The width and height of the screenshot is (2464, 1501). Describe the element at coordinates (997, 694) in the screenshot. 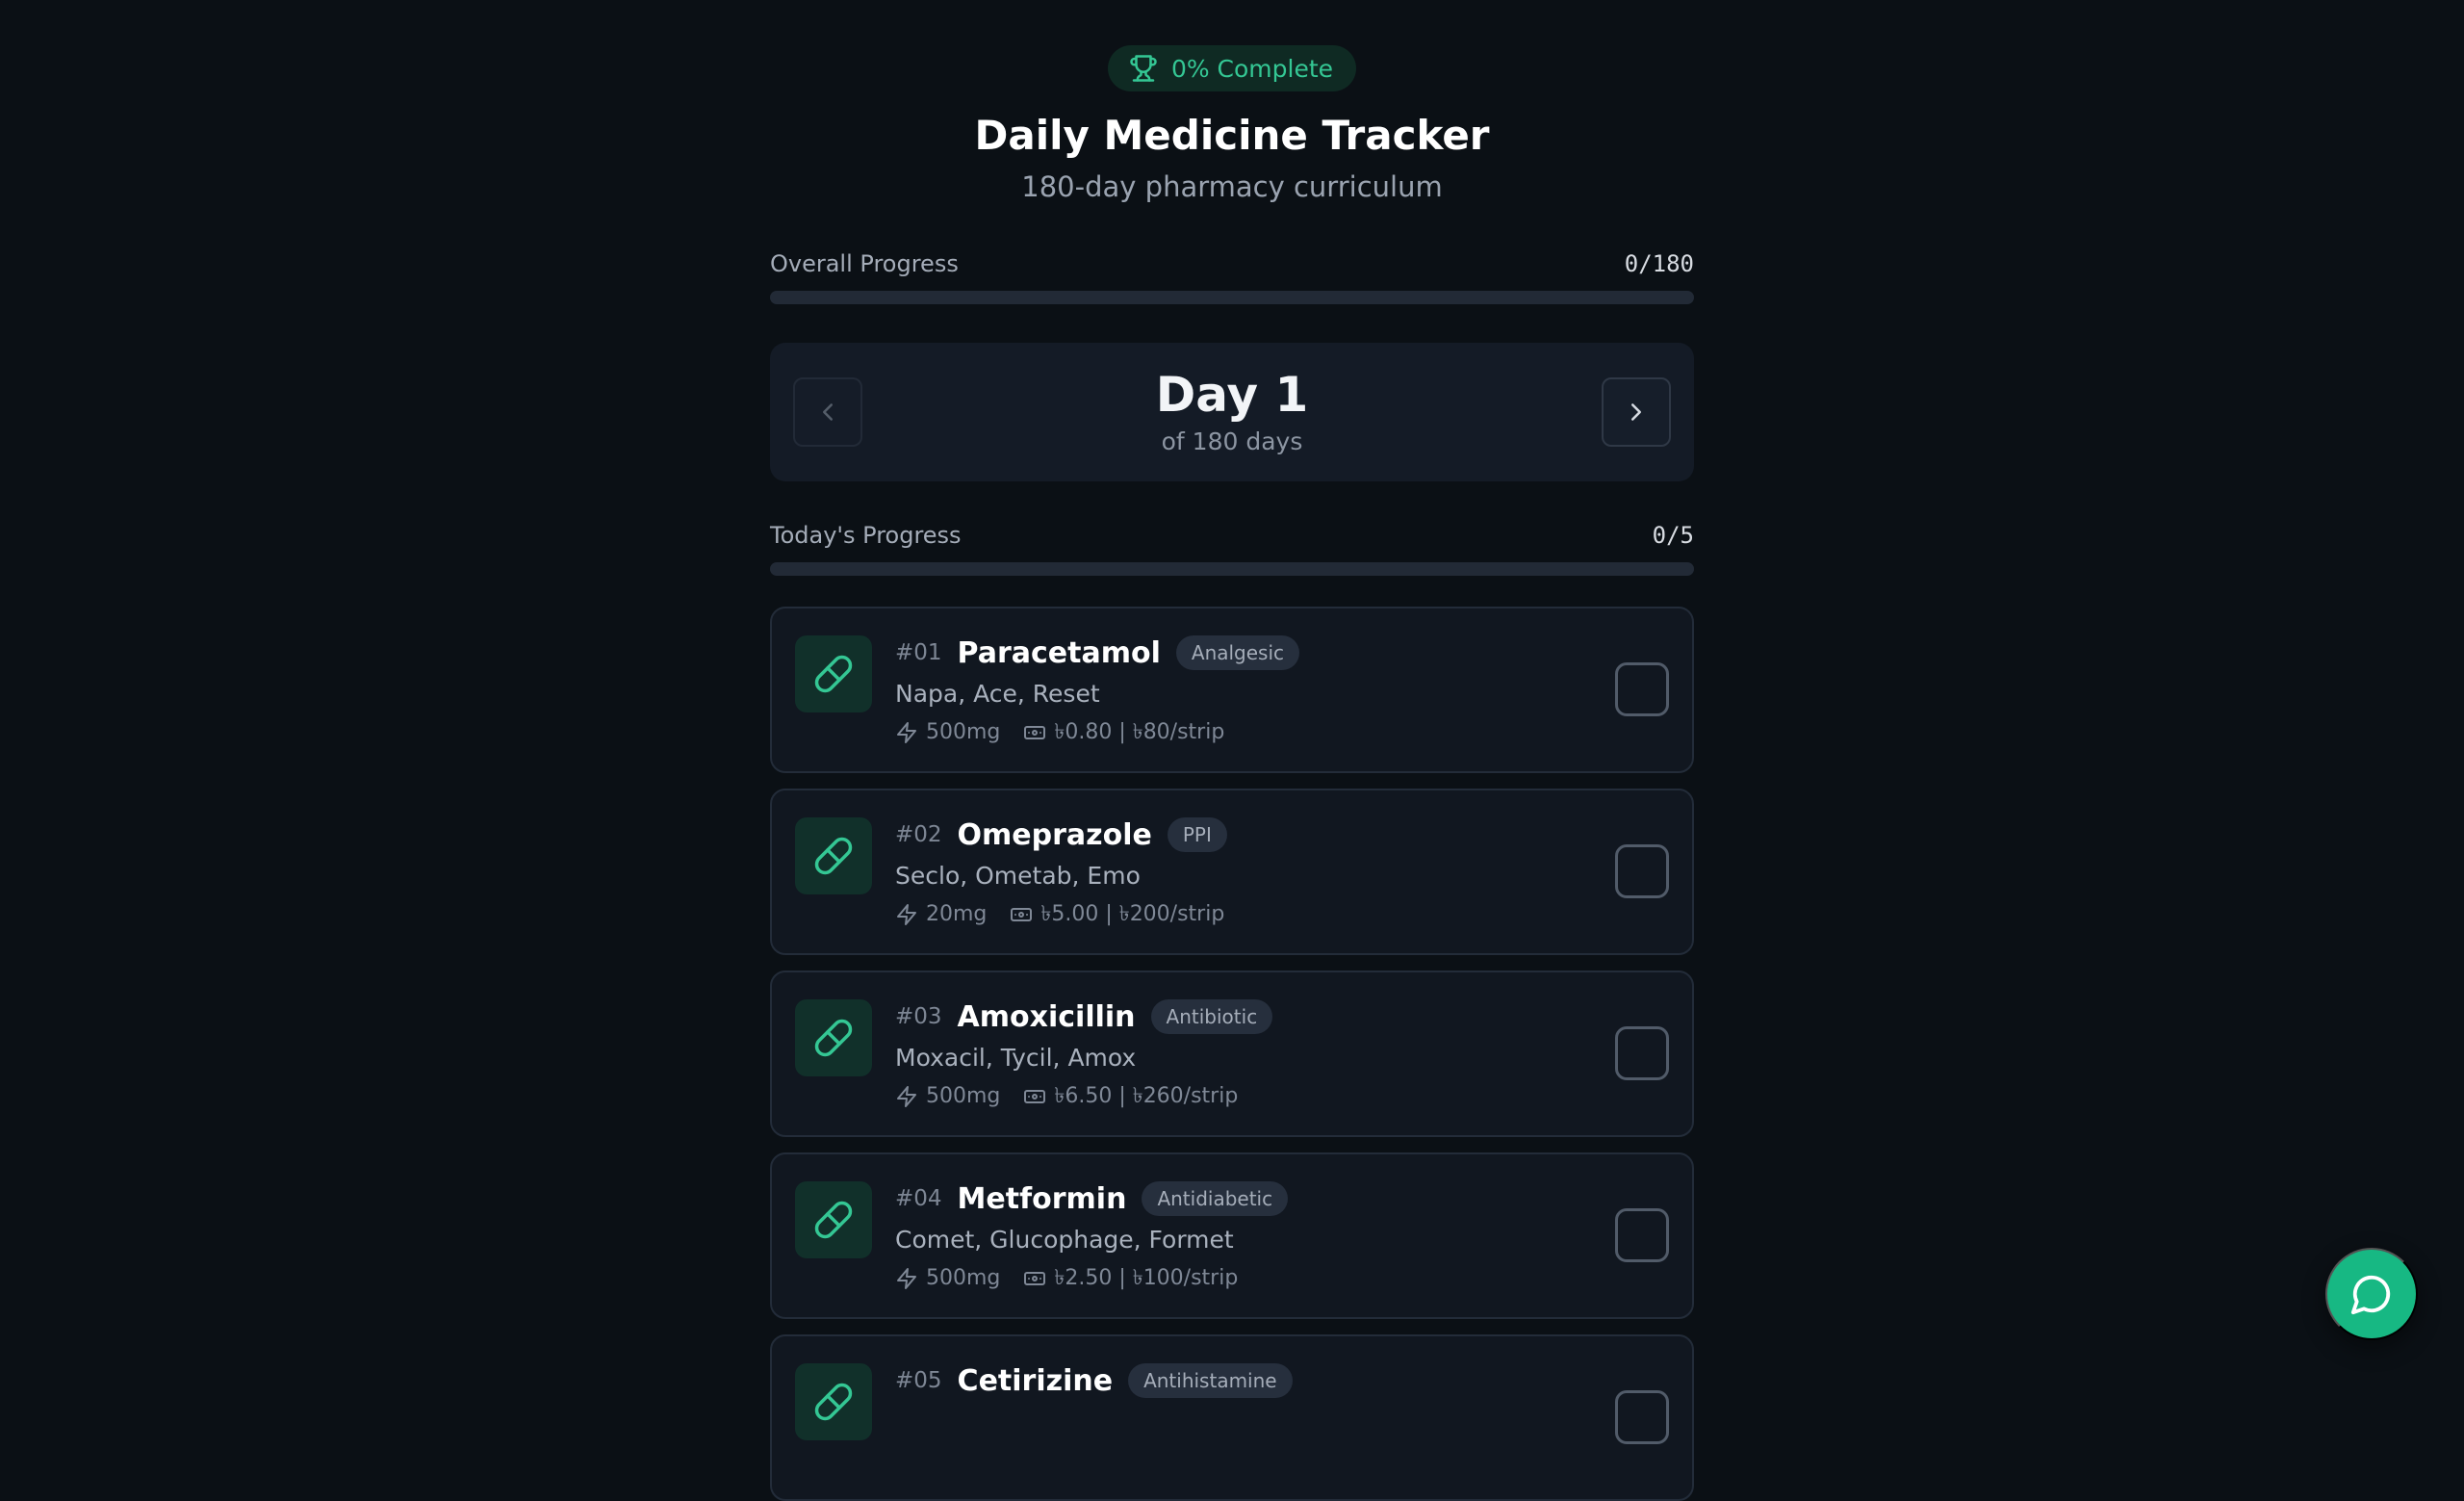

I see `medicine-brands: Napa, Ace, Reset` at that location.